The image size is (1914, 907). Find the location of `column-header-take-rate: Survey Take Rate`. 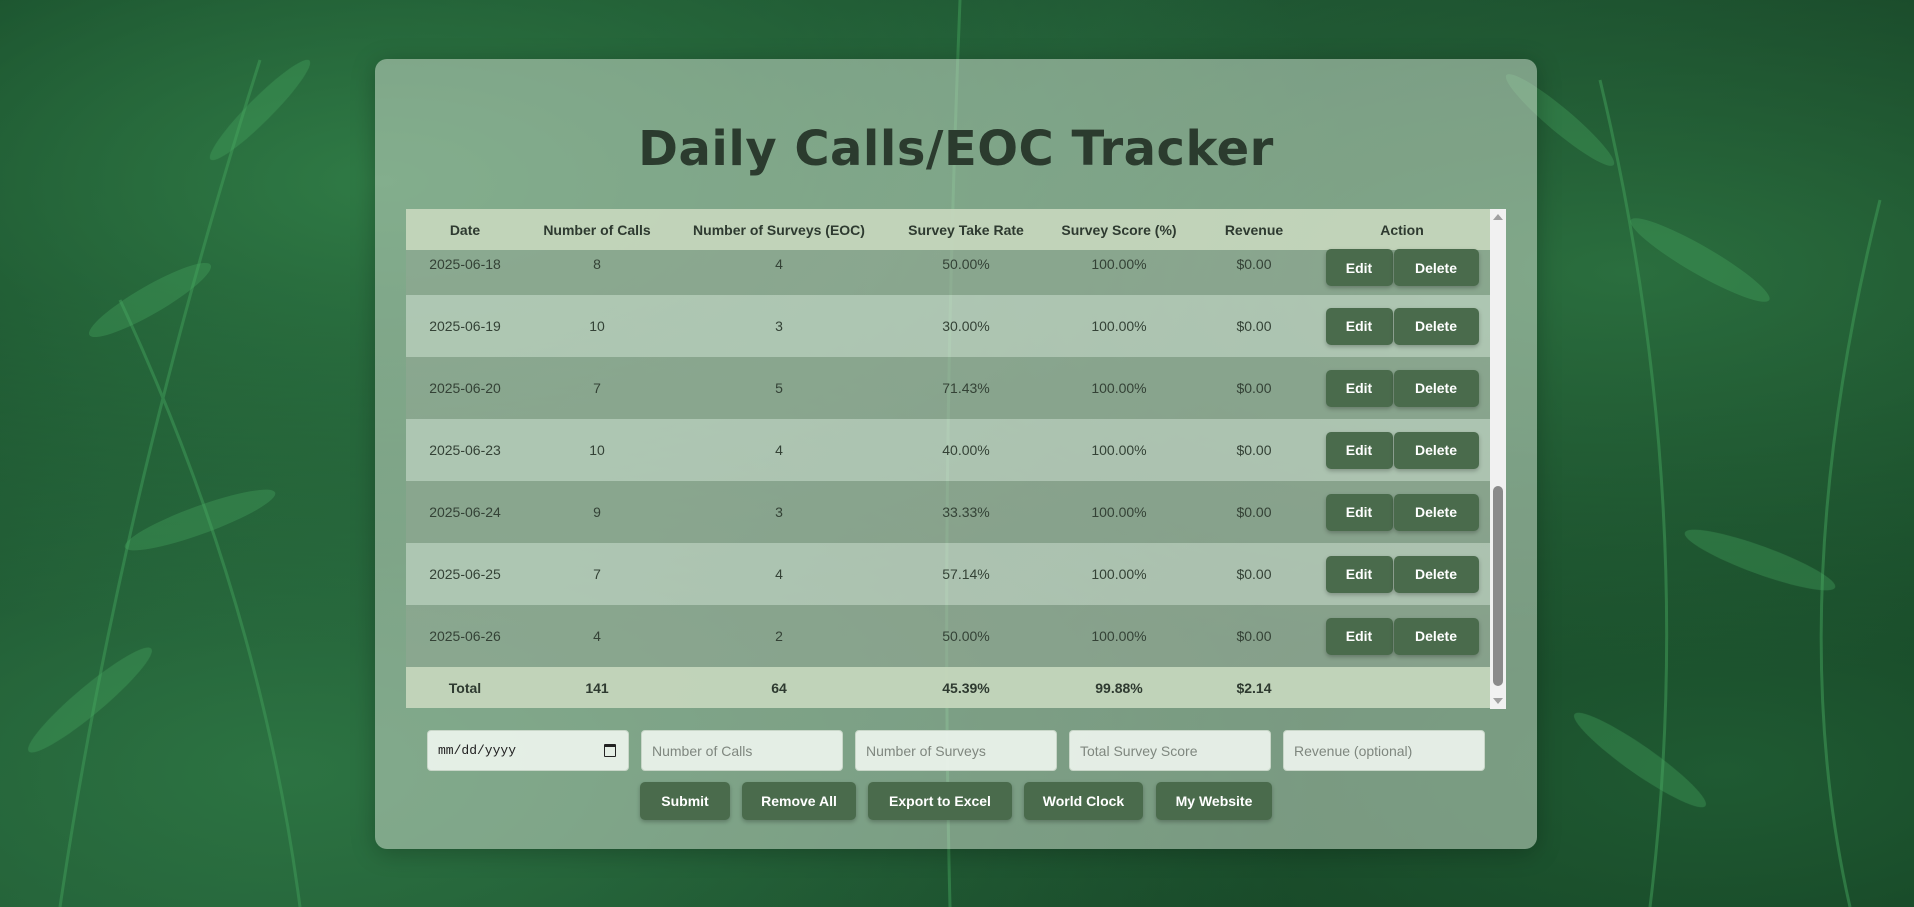

column-header-take-rate: Survey Take Rate is located at coordinates (966, 229).